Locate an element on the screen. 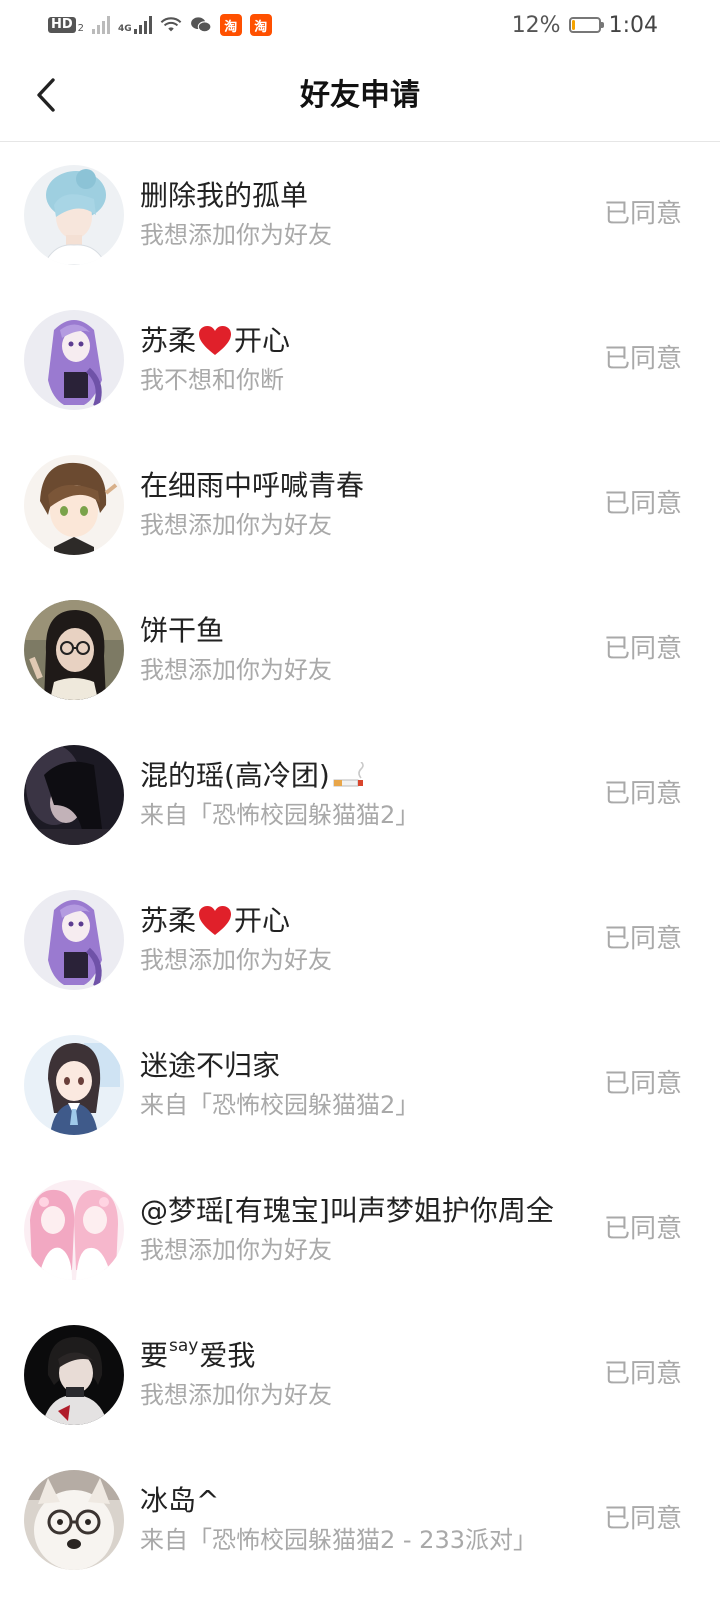 The image size is (720, 1600). friend-request-row: 要 say 爱我 我想添加你为好友 已同意 is located at coordinates (360, 1374).